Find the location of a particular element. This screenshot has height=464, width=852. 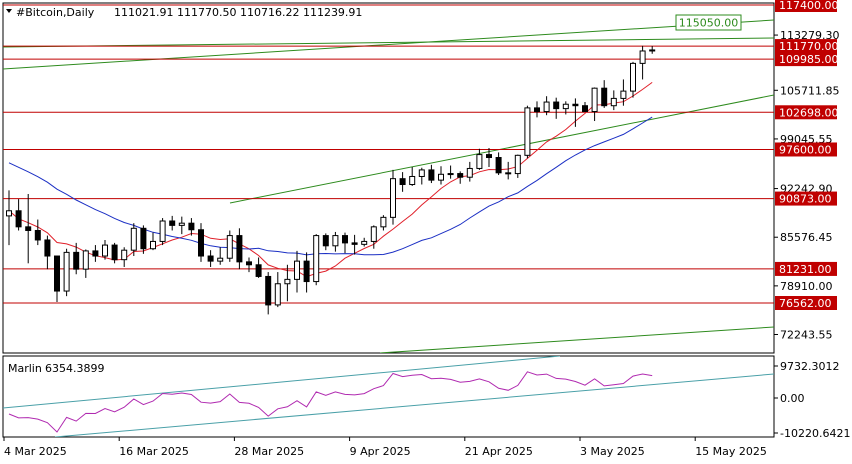

level-tag-label: 102698.00 is located at coordinates (809, 112).